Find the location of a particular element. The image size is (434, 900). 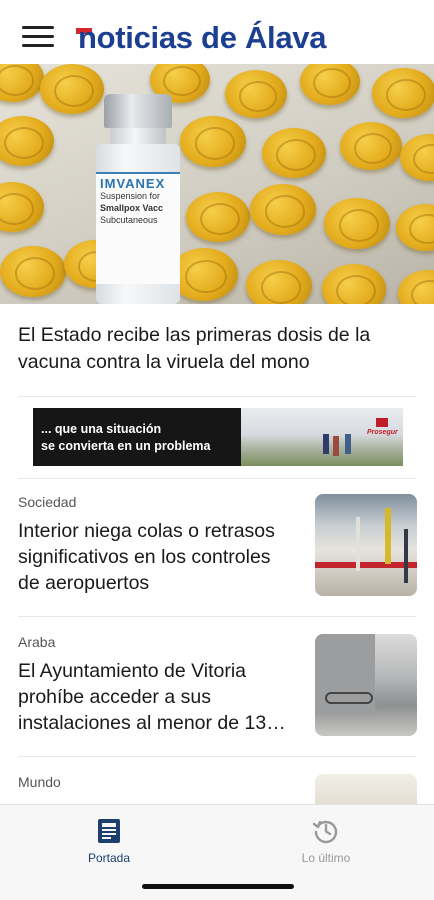

app-header: noticias de Álava is located at coordinates (217, 32).